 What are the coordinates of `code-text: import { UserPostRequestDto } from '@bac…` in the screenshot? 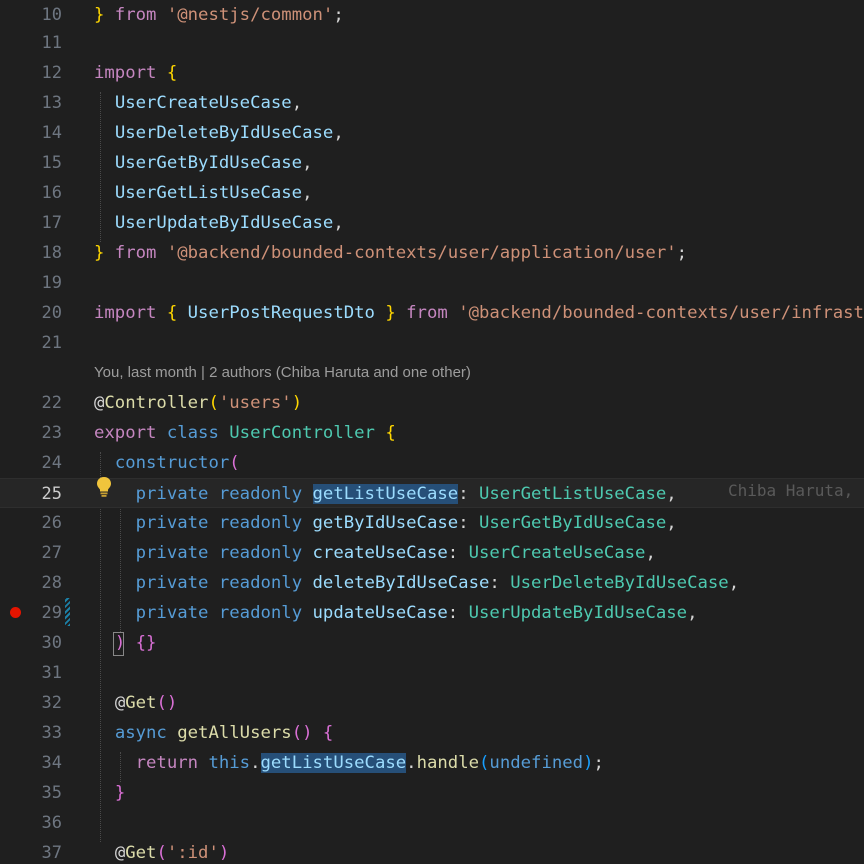 It's located at (479, 313).